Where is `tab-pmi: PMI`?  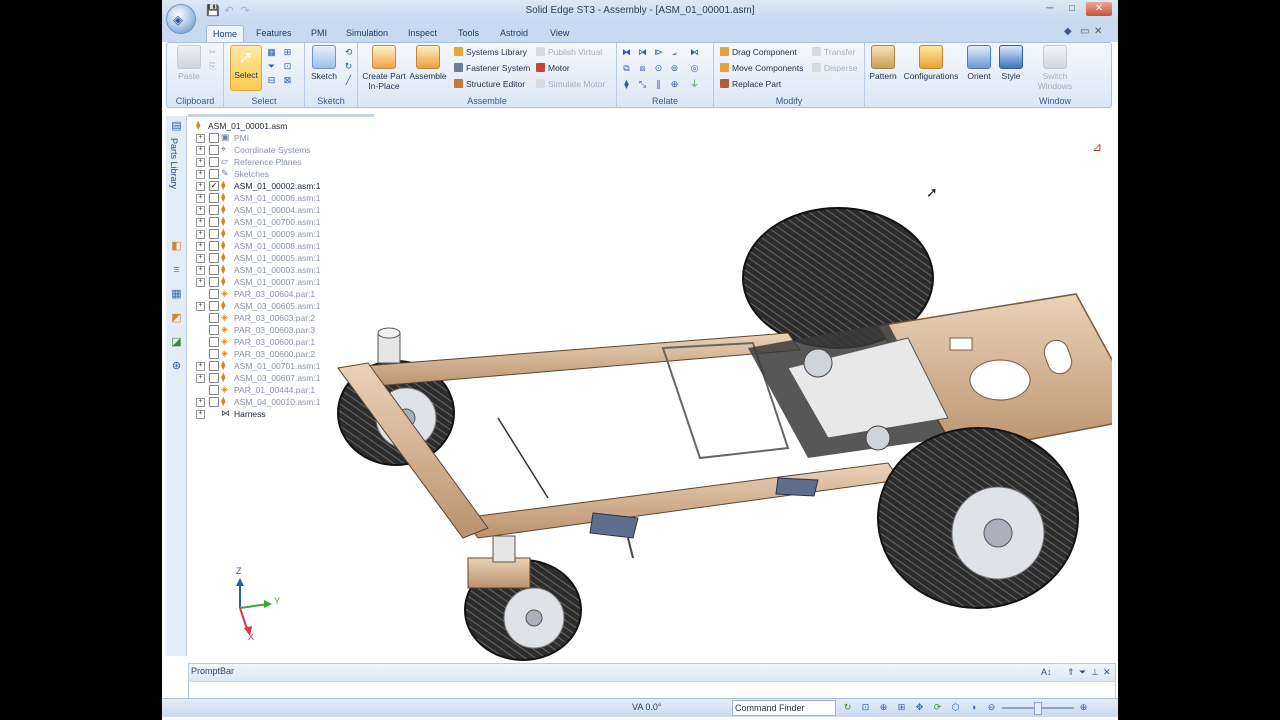
tab-pmi: PMI is located at coordinates (319, 33).